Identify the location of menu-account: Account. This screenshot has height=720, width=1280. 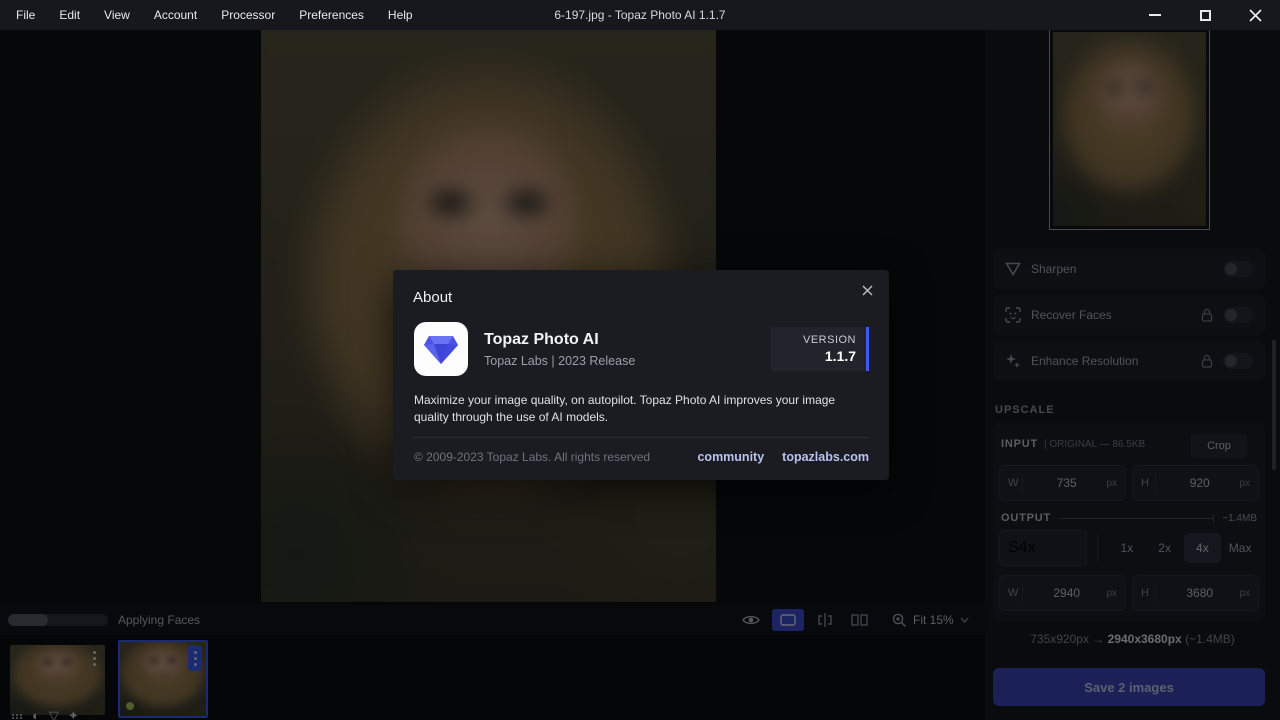
(175, 15).